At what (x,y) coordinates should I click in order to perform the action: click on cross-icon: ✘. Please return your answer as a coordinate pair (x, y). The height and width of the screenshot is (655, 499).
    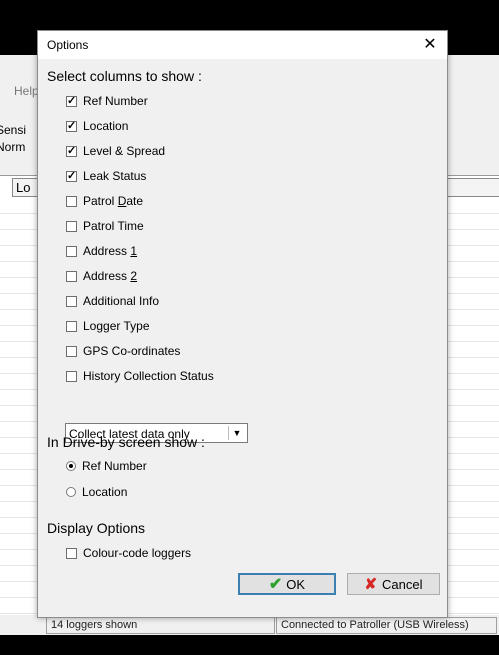
    Looking at the image, I should click on (371, 584).